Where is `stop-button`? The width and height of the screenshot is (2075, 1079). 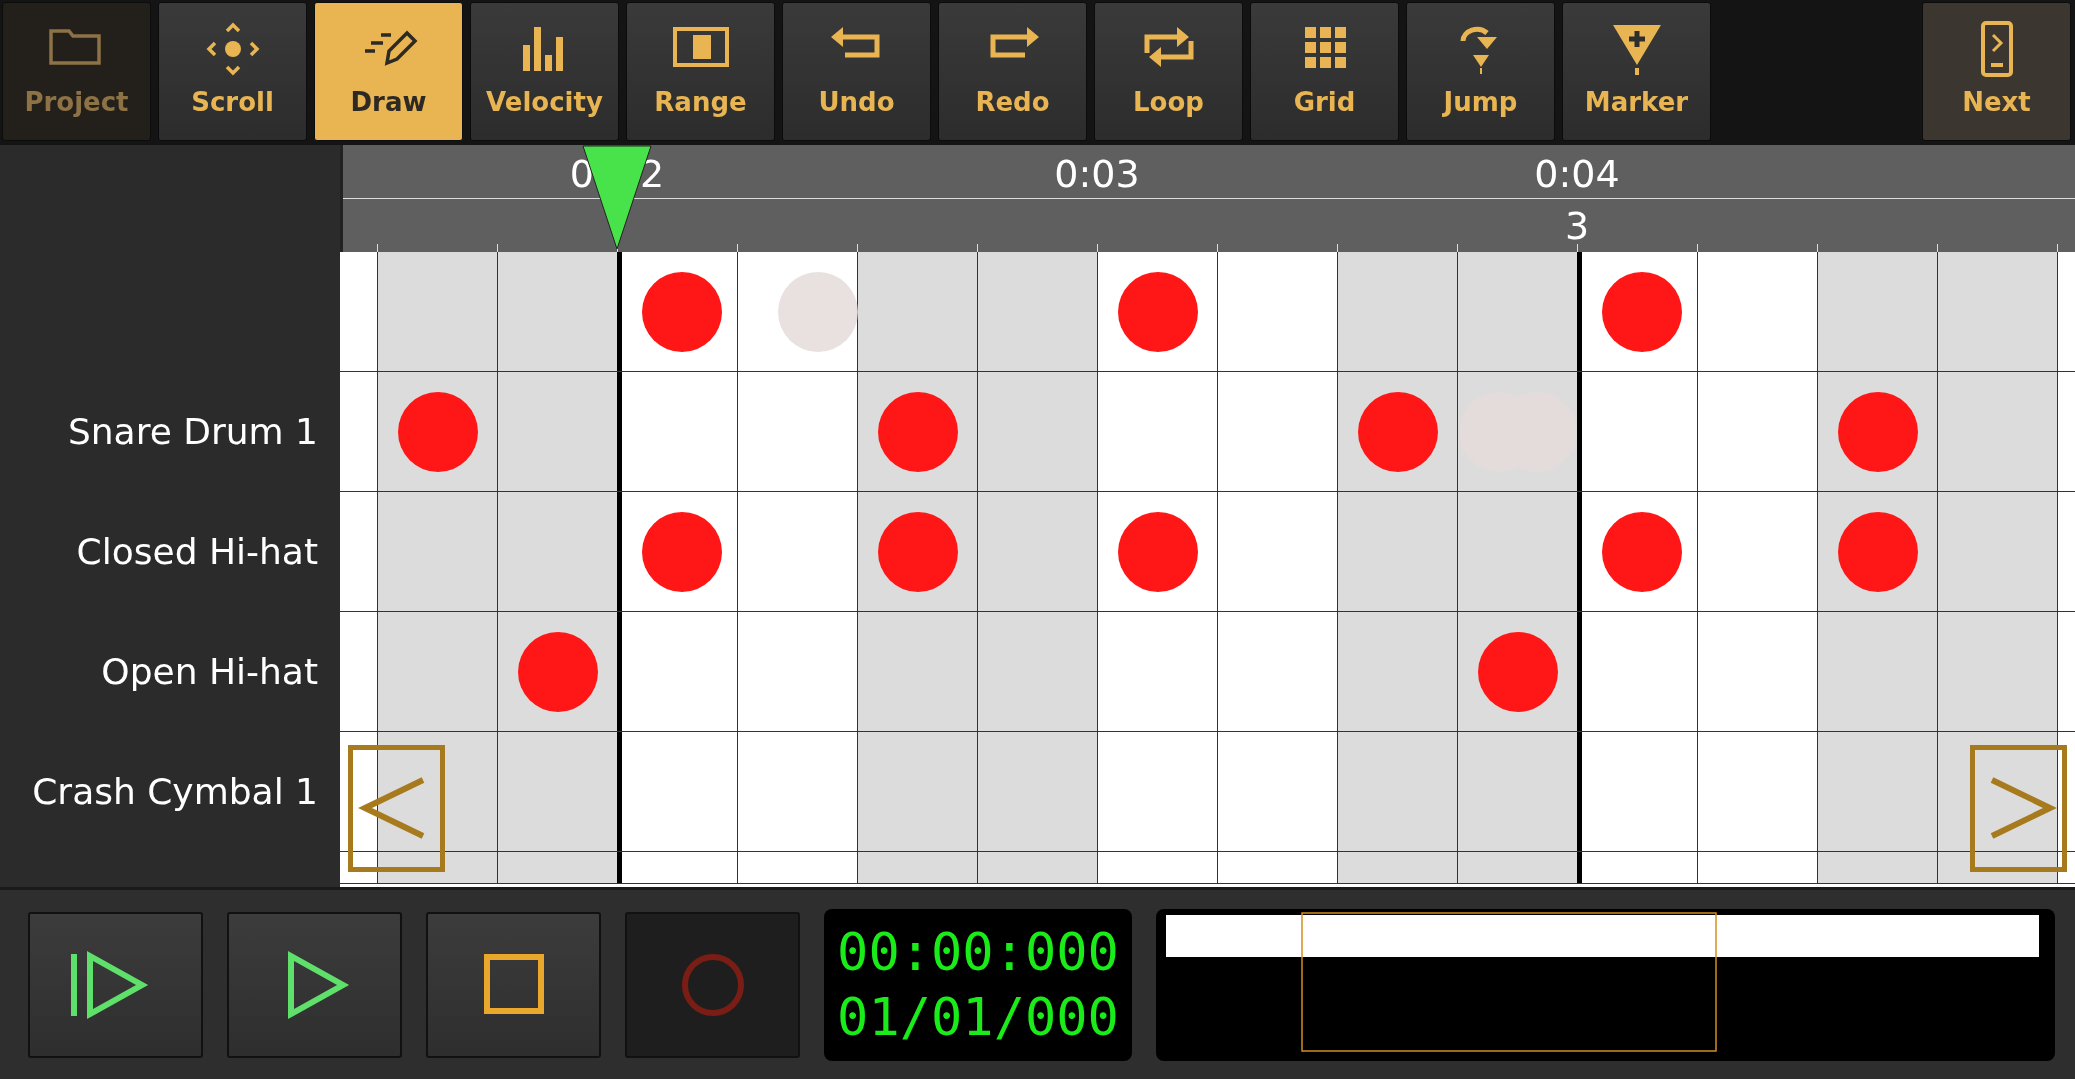
stop-button is located at coordinates (513, 984).